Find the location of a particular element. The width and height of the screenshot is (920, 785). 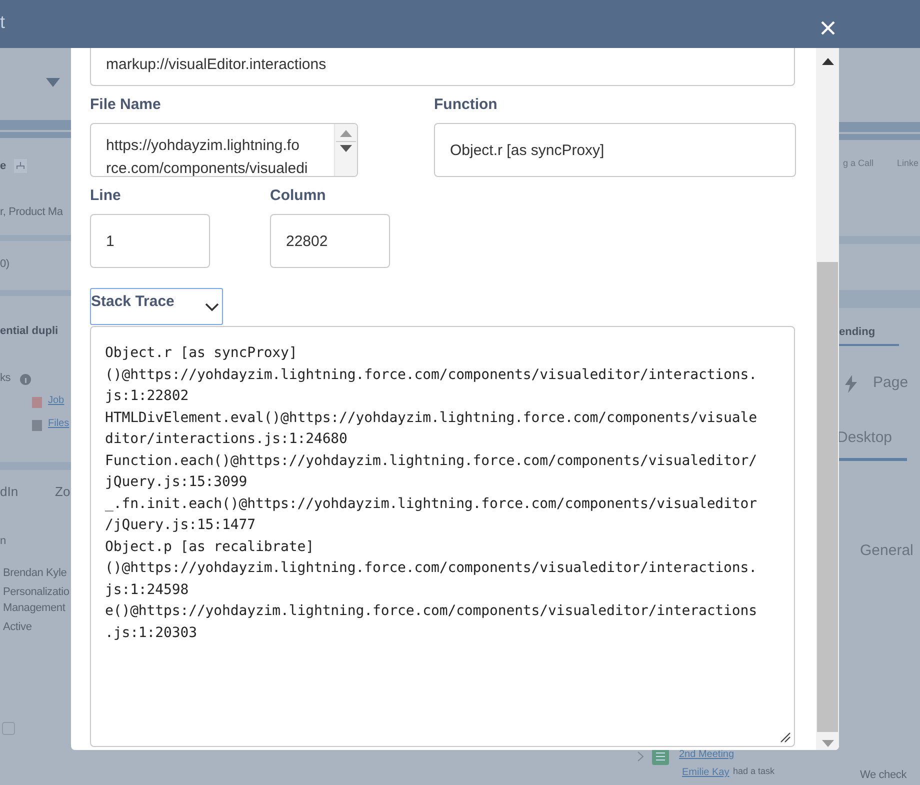

field-label: Column is located at coordinates (298, 196).